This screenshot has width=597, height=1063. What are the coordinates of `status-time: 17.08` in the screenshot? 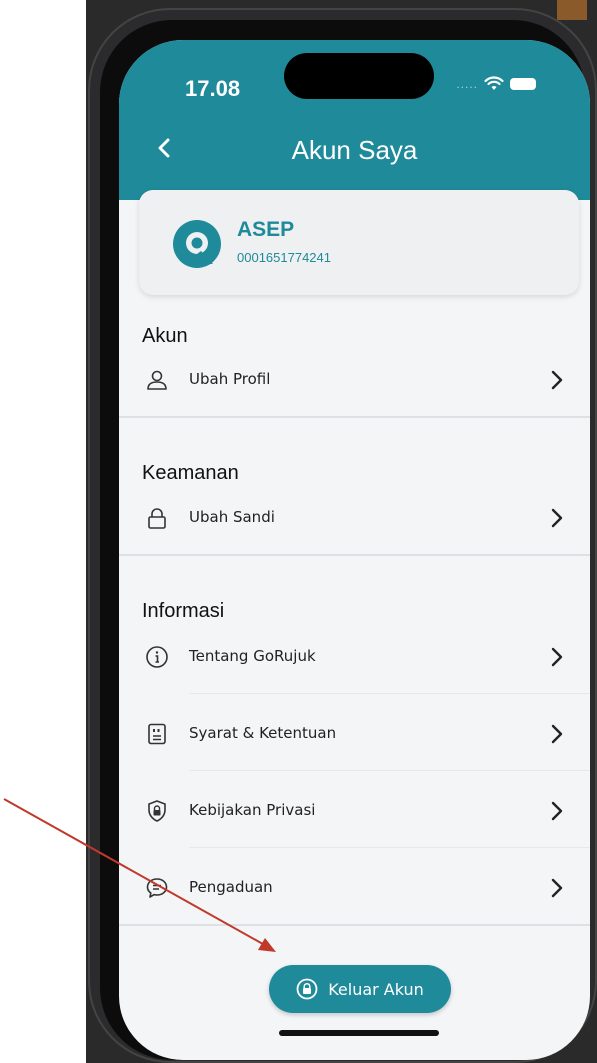 It's located at (213, 88).